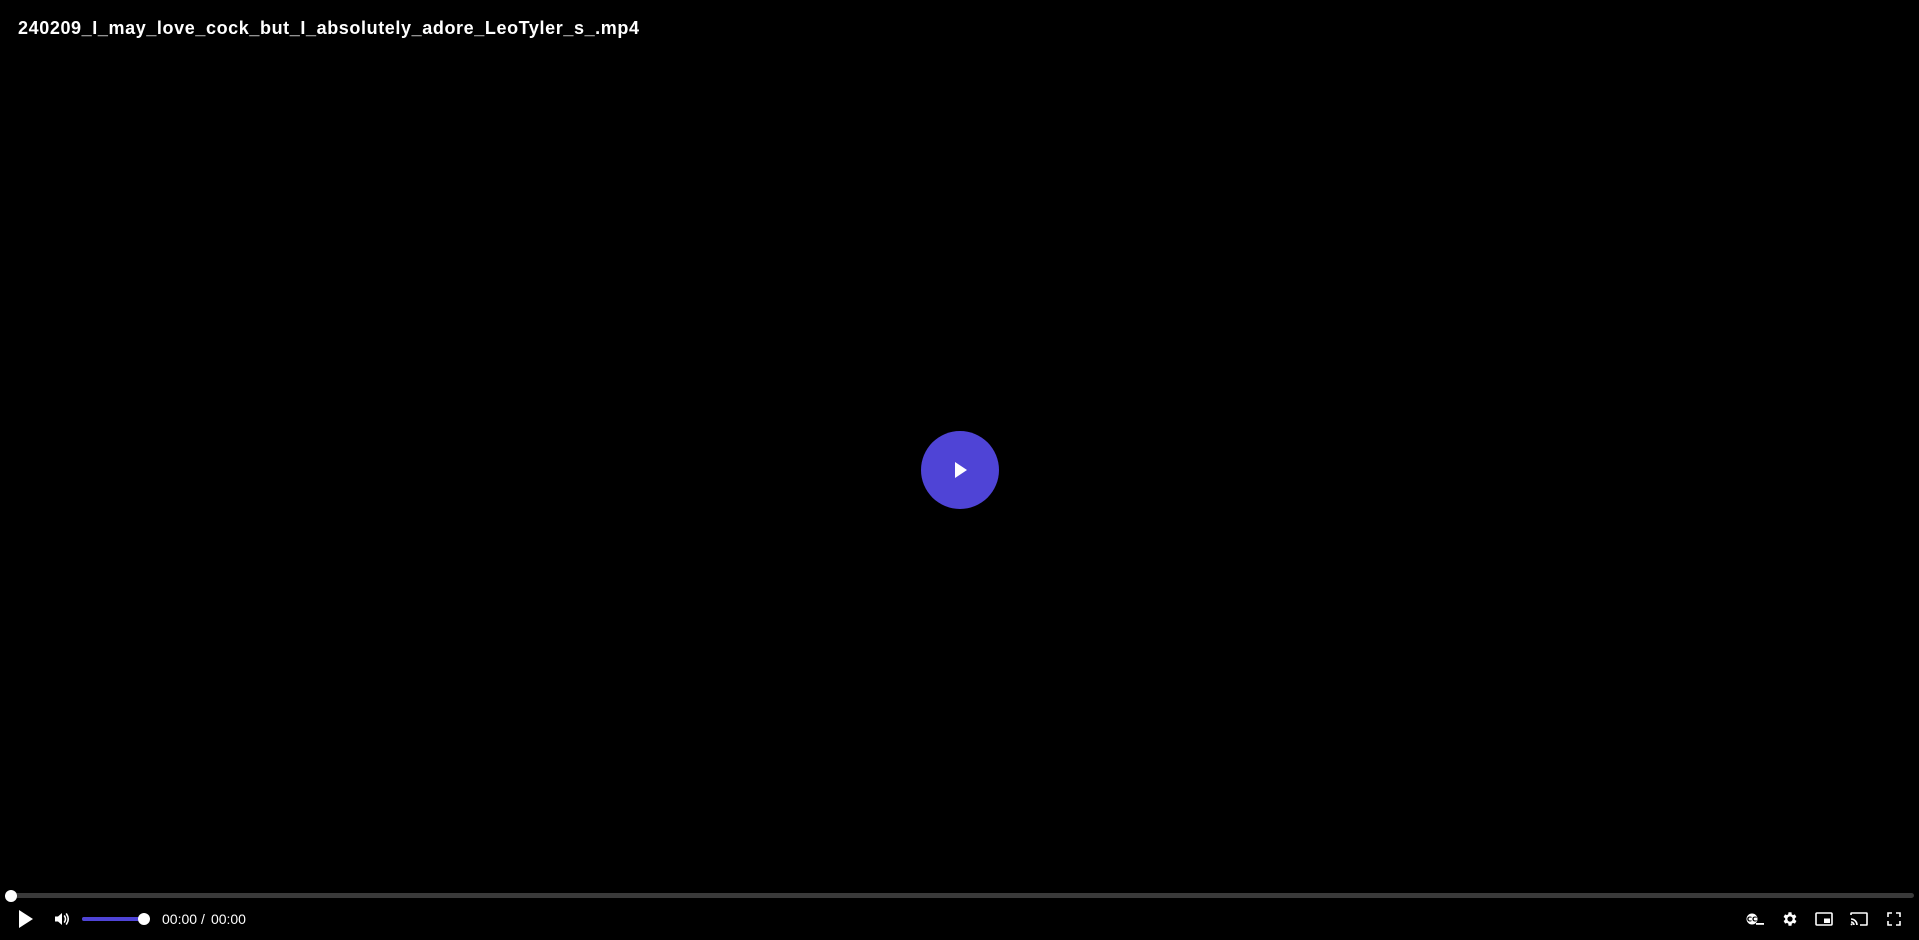 Image resolution: width=1919 pixels, height=940 pixels. I want to click on duration: 00:00, so click(228, 919).